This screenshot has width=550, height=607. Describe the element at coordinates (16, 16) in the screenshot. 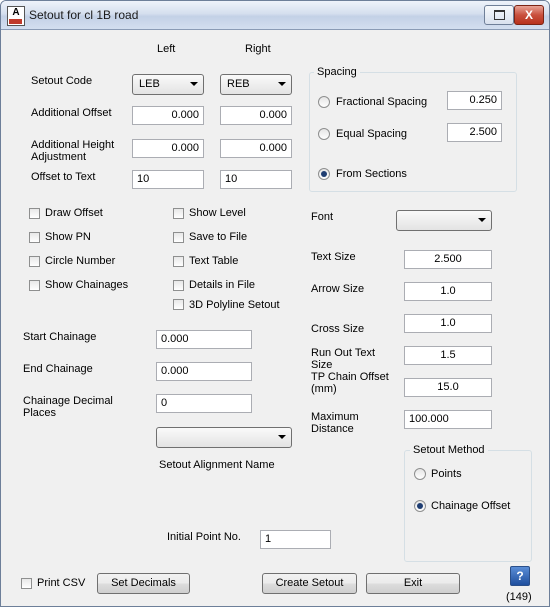

I see `app-icon: A` at that location.